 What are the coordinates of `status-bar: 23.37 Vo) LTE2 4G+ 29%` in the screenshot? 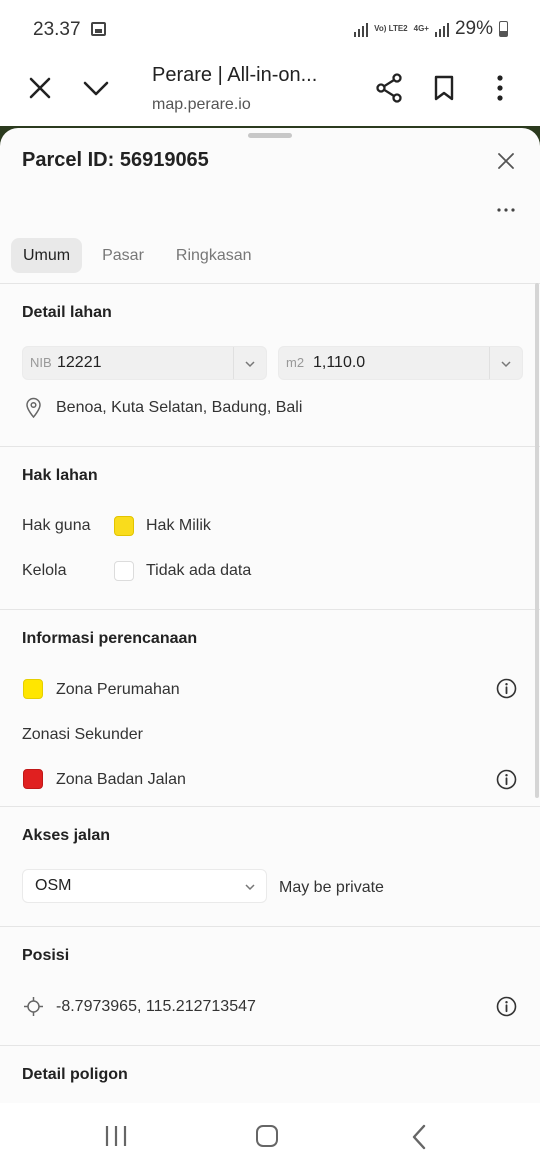 It's located at (270, 29).